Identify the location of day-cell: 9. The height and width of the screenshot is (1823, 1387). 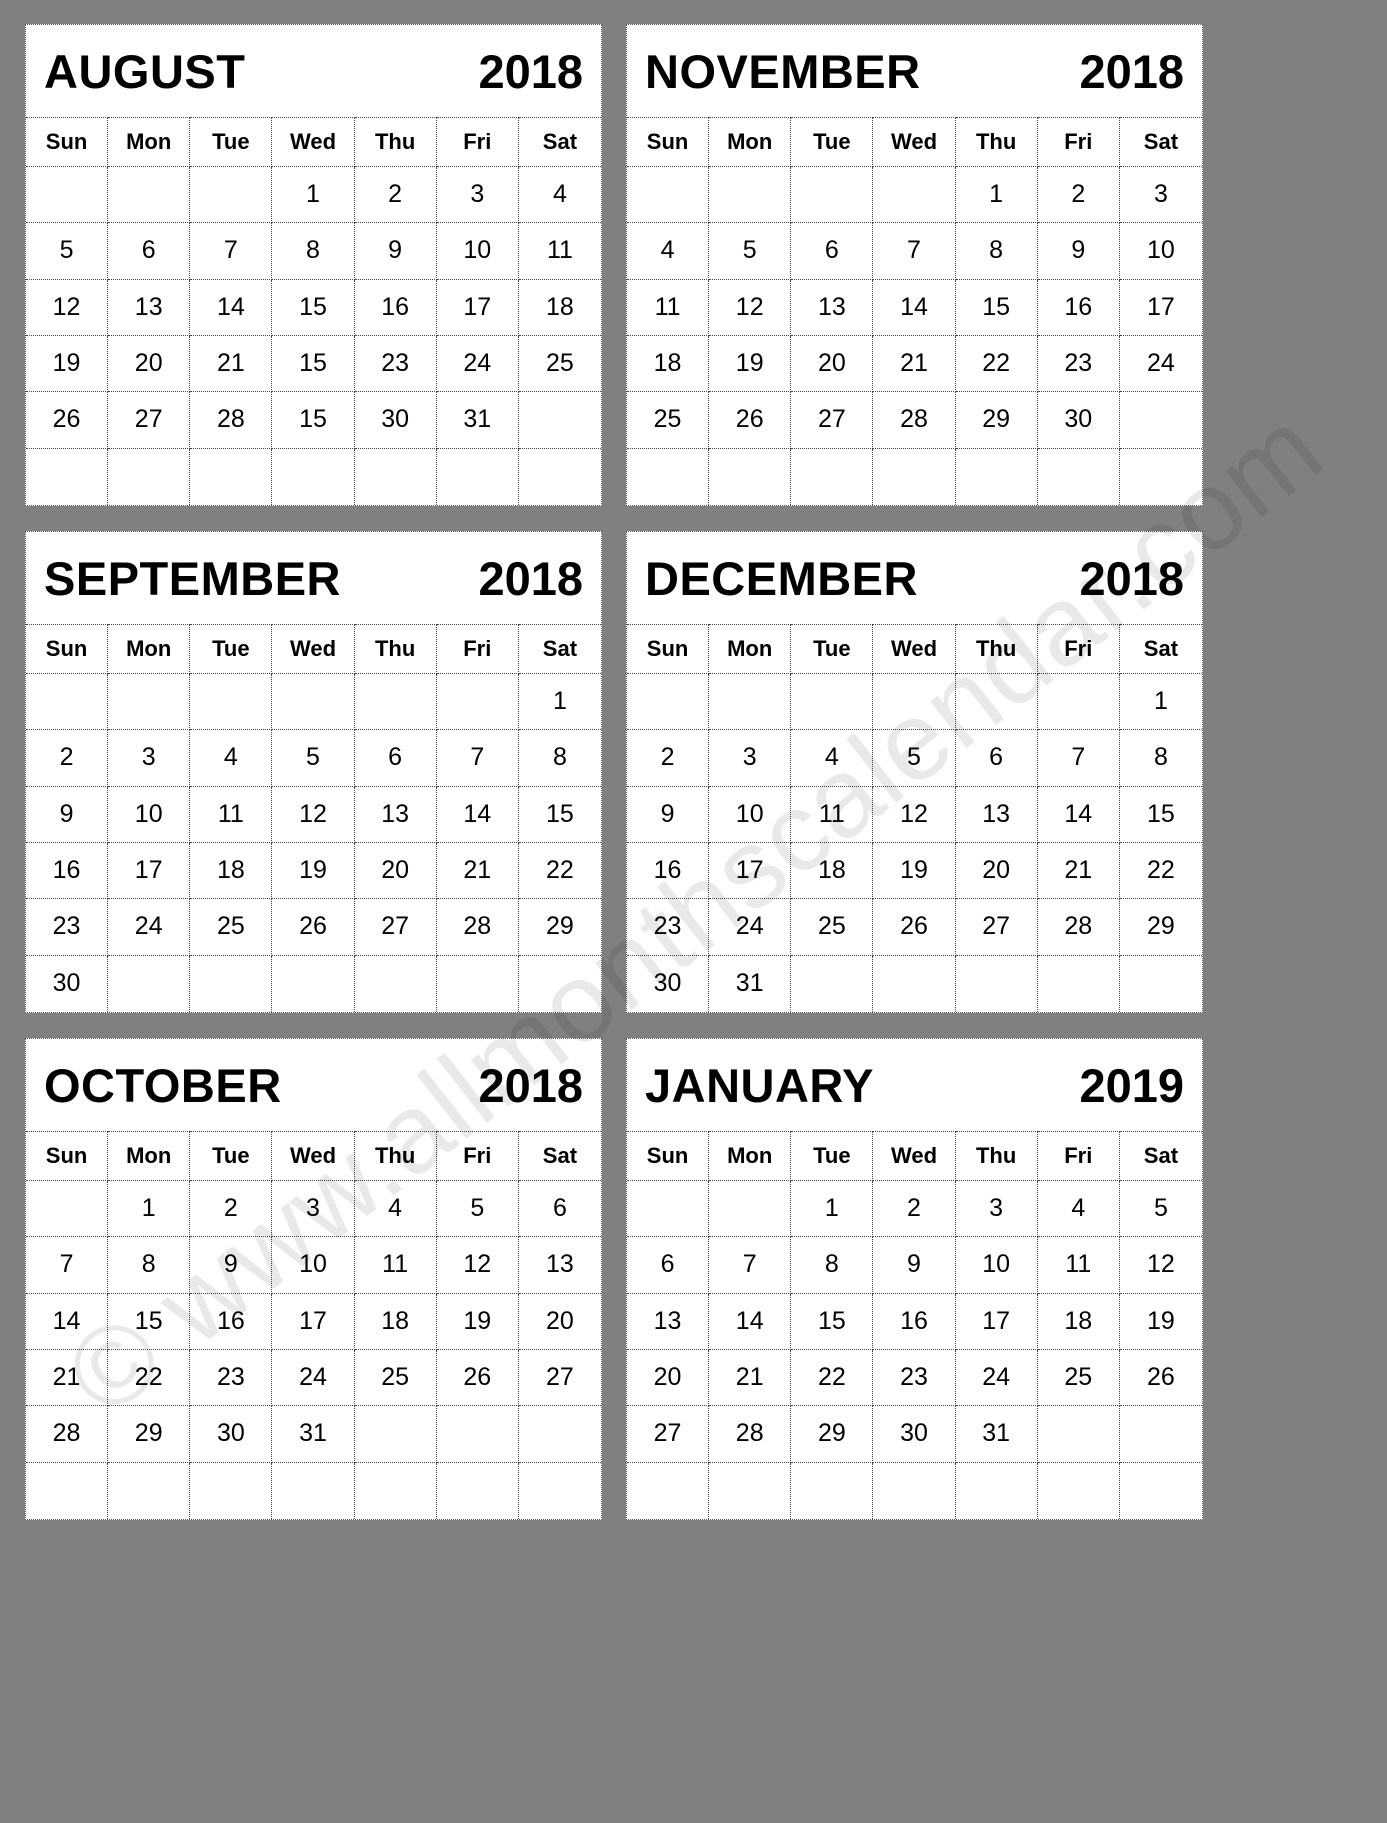
(668, 814).